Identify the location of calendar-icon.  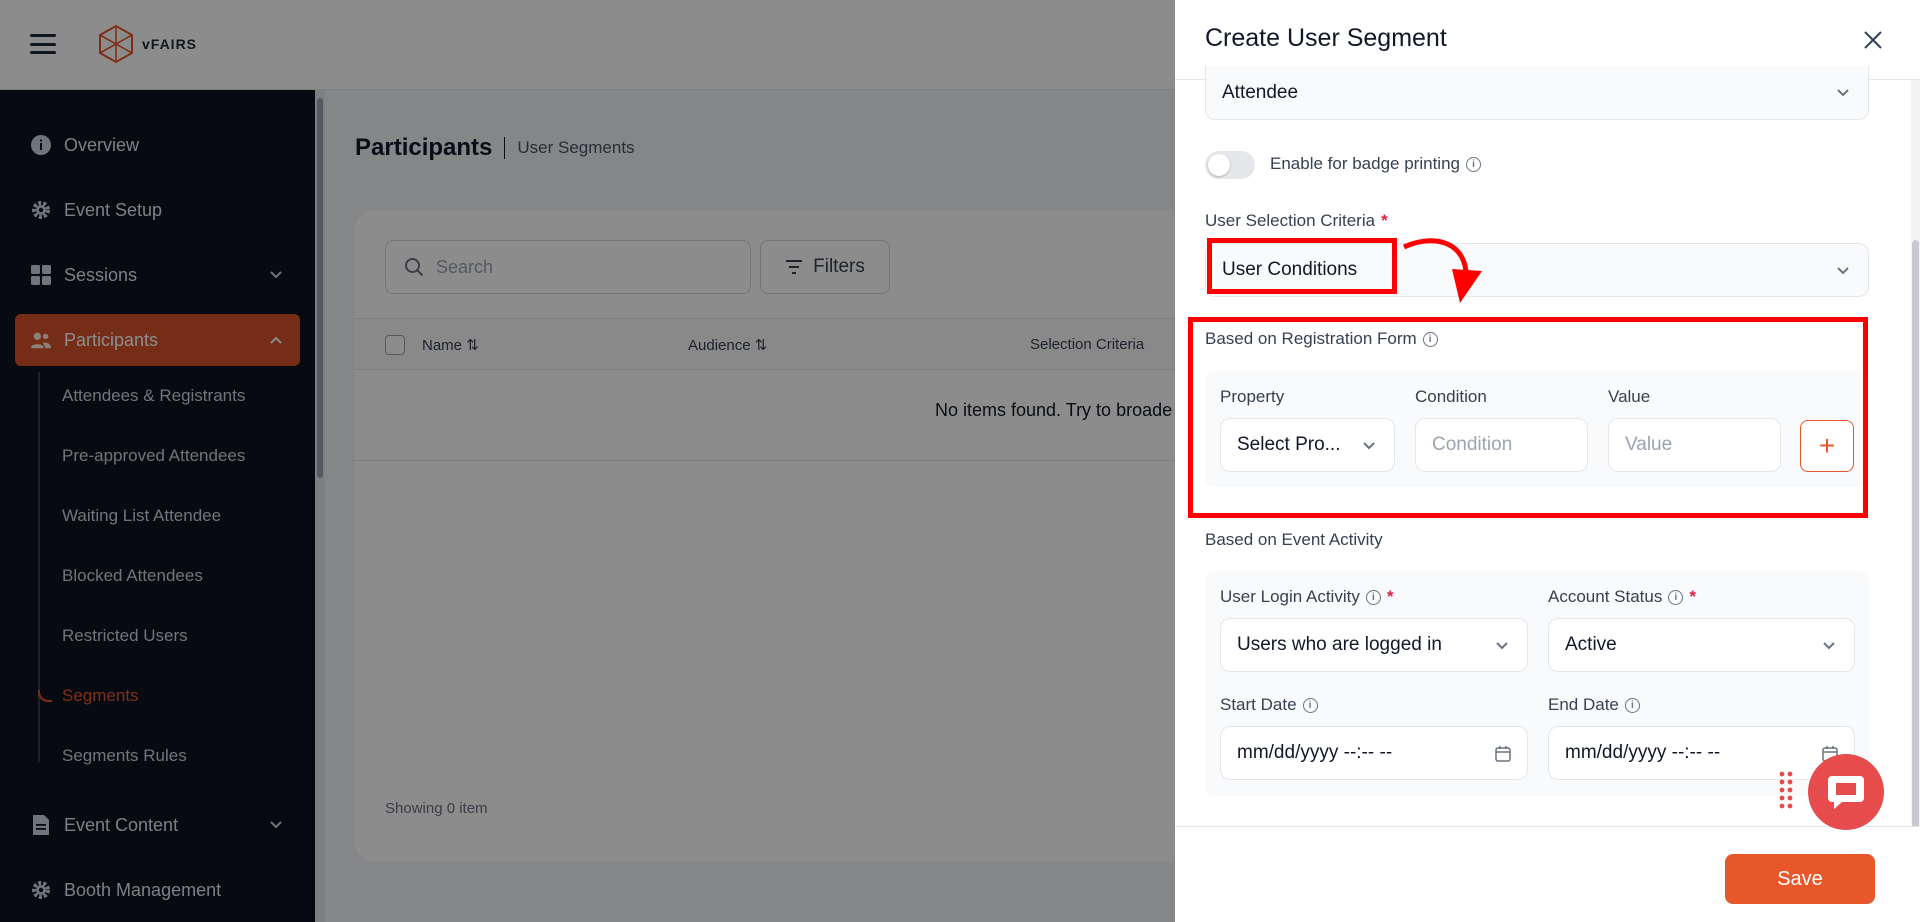
(1503, 753).